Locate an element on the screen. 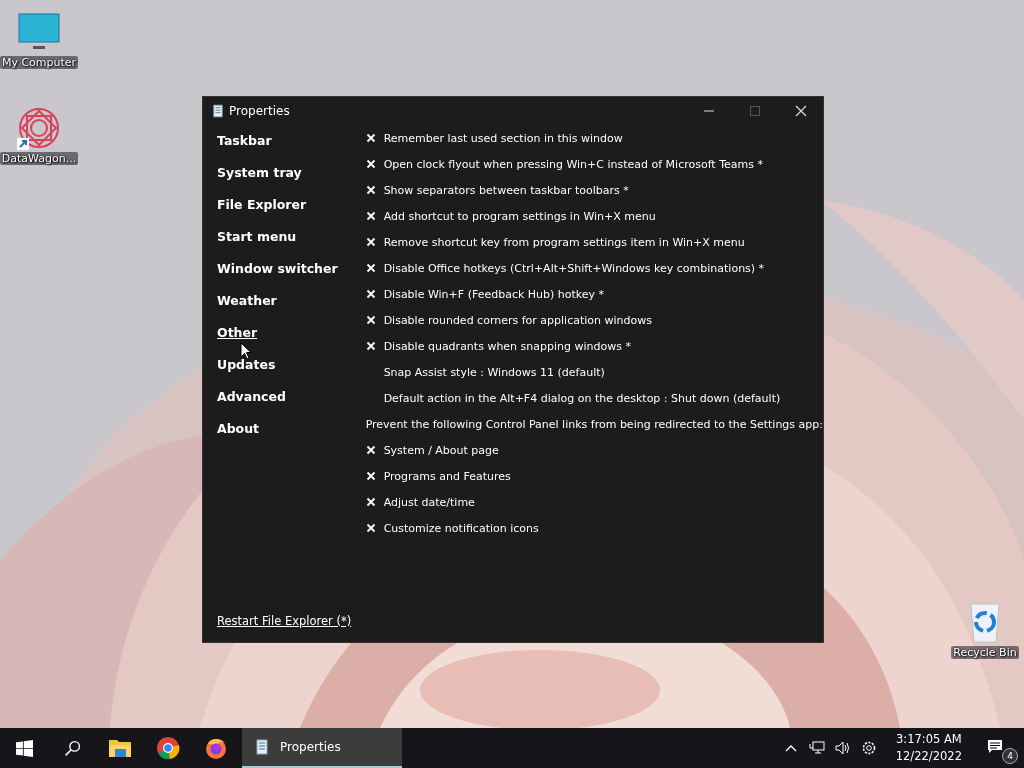 The width and height of the screenshot is (1024, 768). notification-icon is located at coordinates (995, 746).